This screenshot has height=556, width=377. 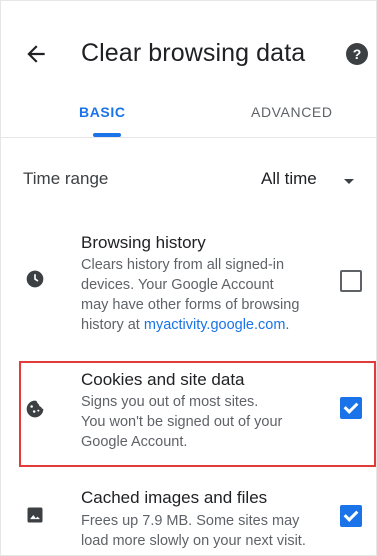 I want to click on help-icon: ?, so click(x=357, y=54).